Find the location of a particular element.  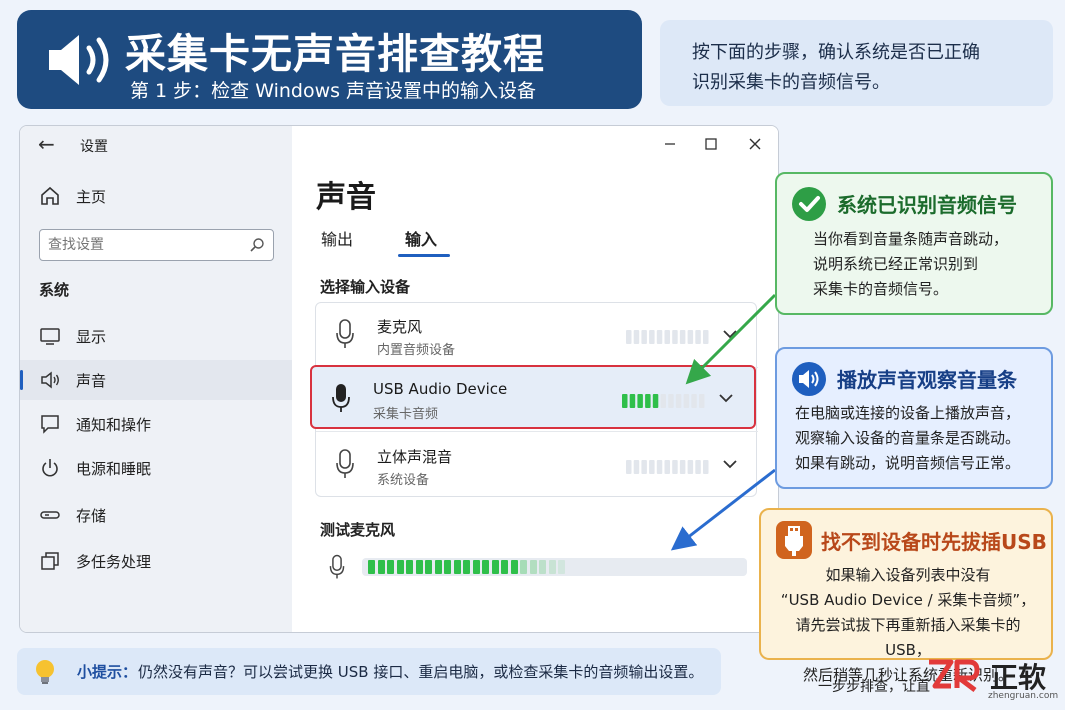

sidebar-item-sound: 声音 is located at coordinates (156, 380).